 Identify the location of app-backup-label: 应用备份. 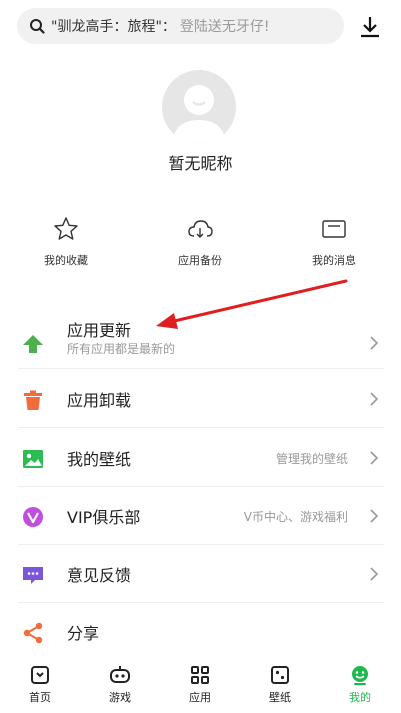
(200, 260).